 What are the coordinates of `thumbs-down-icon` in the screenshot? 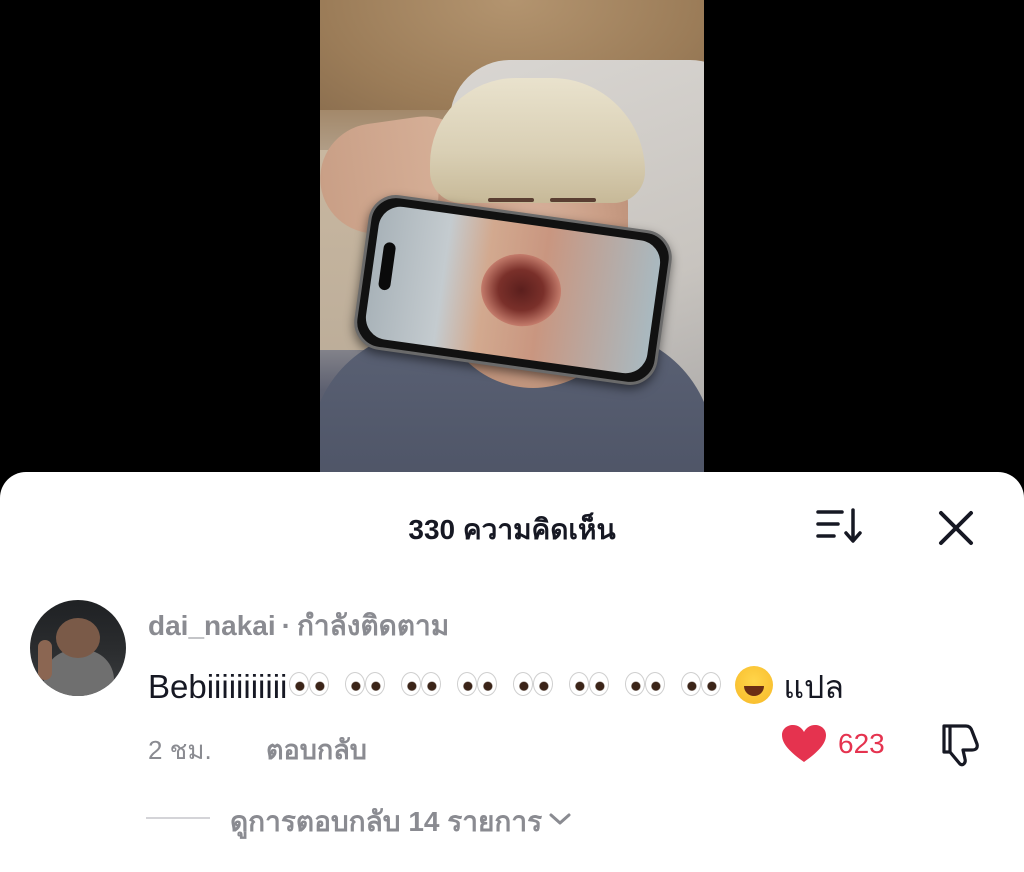 It's located at (960, 745).